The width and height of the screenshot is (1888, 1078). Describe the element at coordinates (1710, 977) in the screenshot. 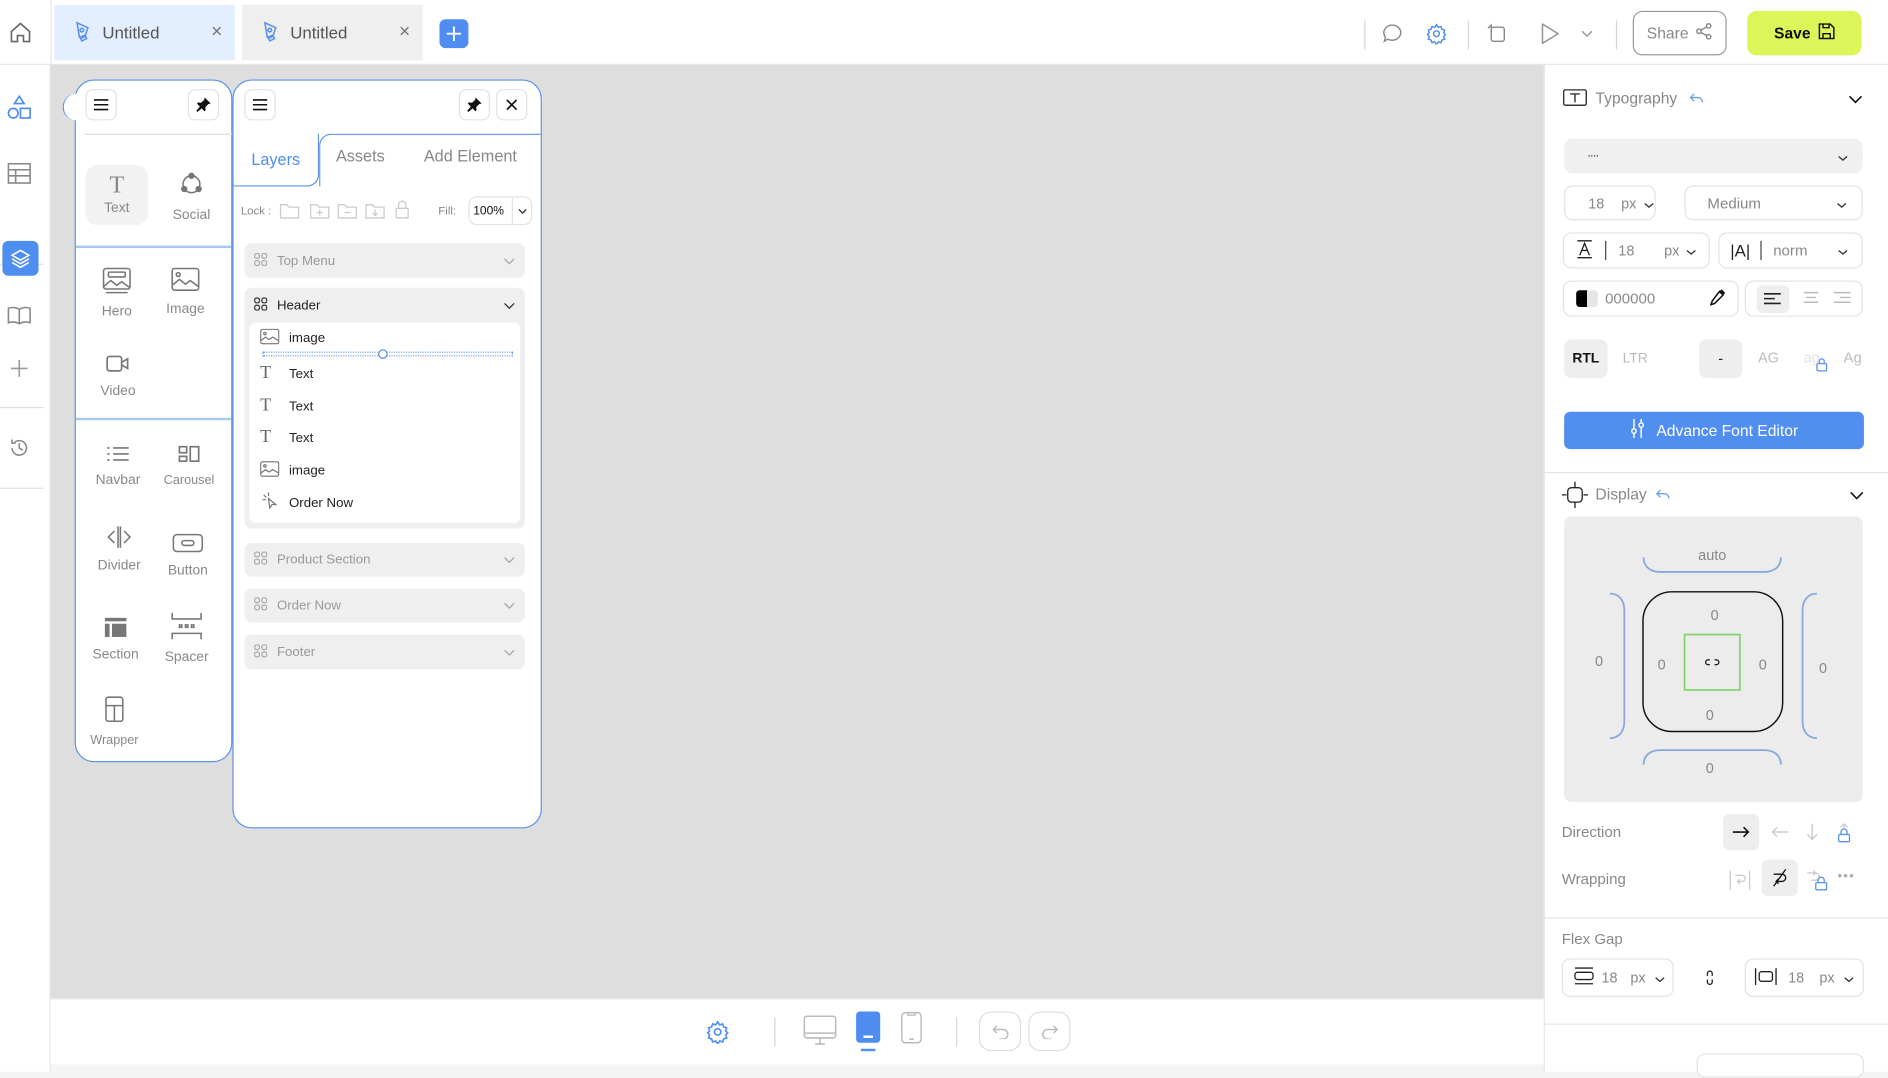

I see `link-gap-icon` at that location.